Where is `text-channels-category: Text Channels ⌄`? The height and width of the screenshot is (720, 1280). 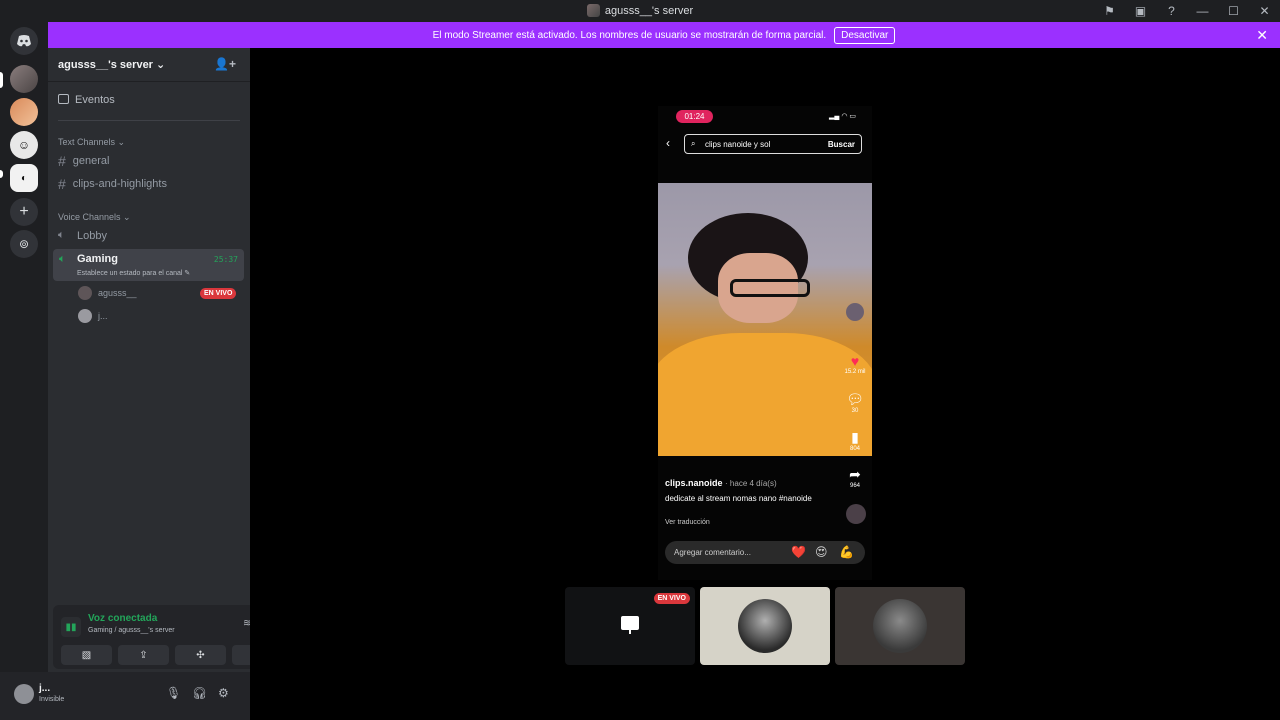
text-channels-category: Text Channels ⌄ is located at coordinates (91, 142).